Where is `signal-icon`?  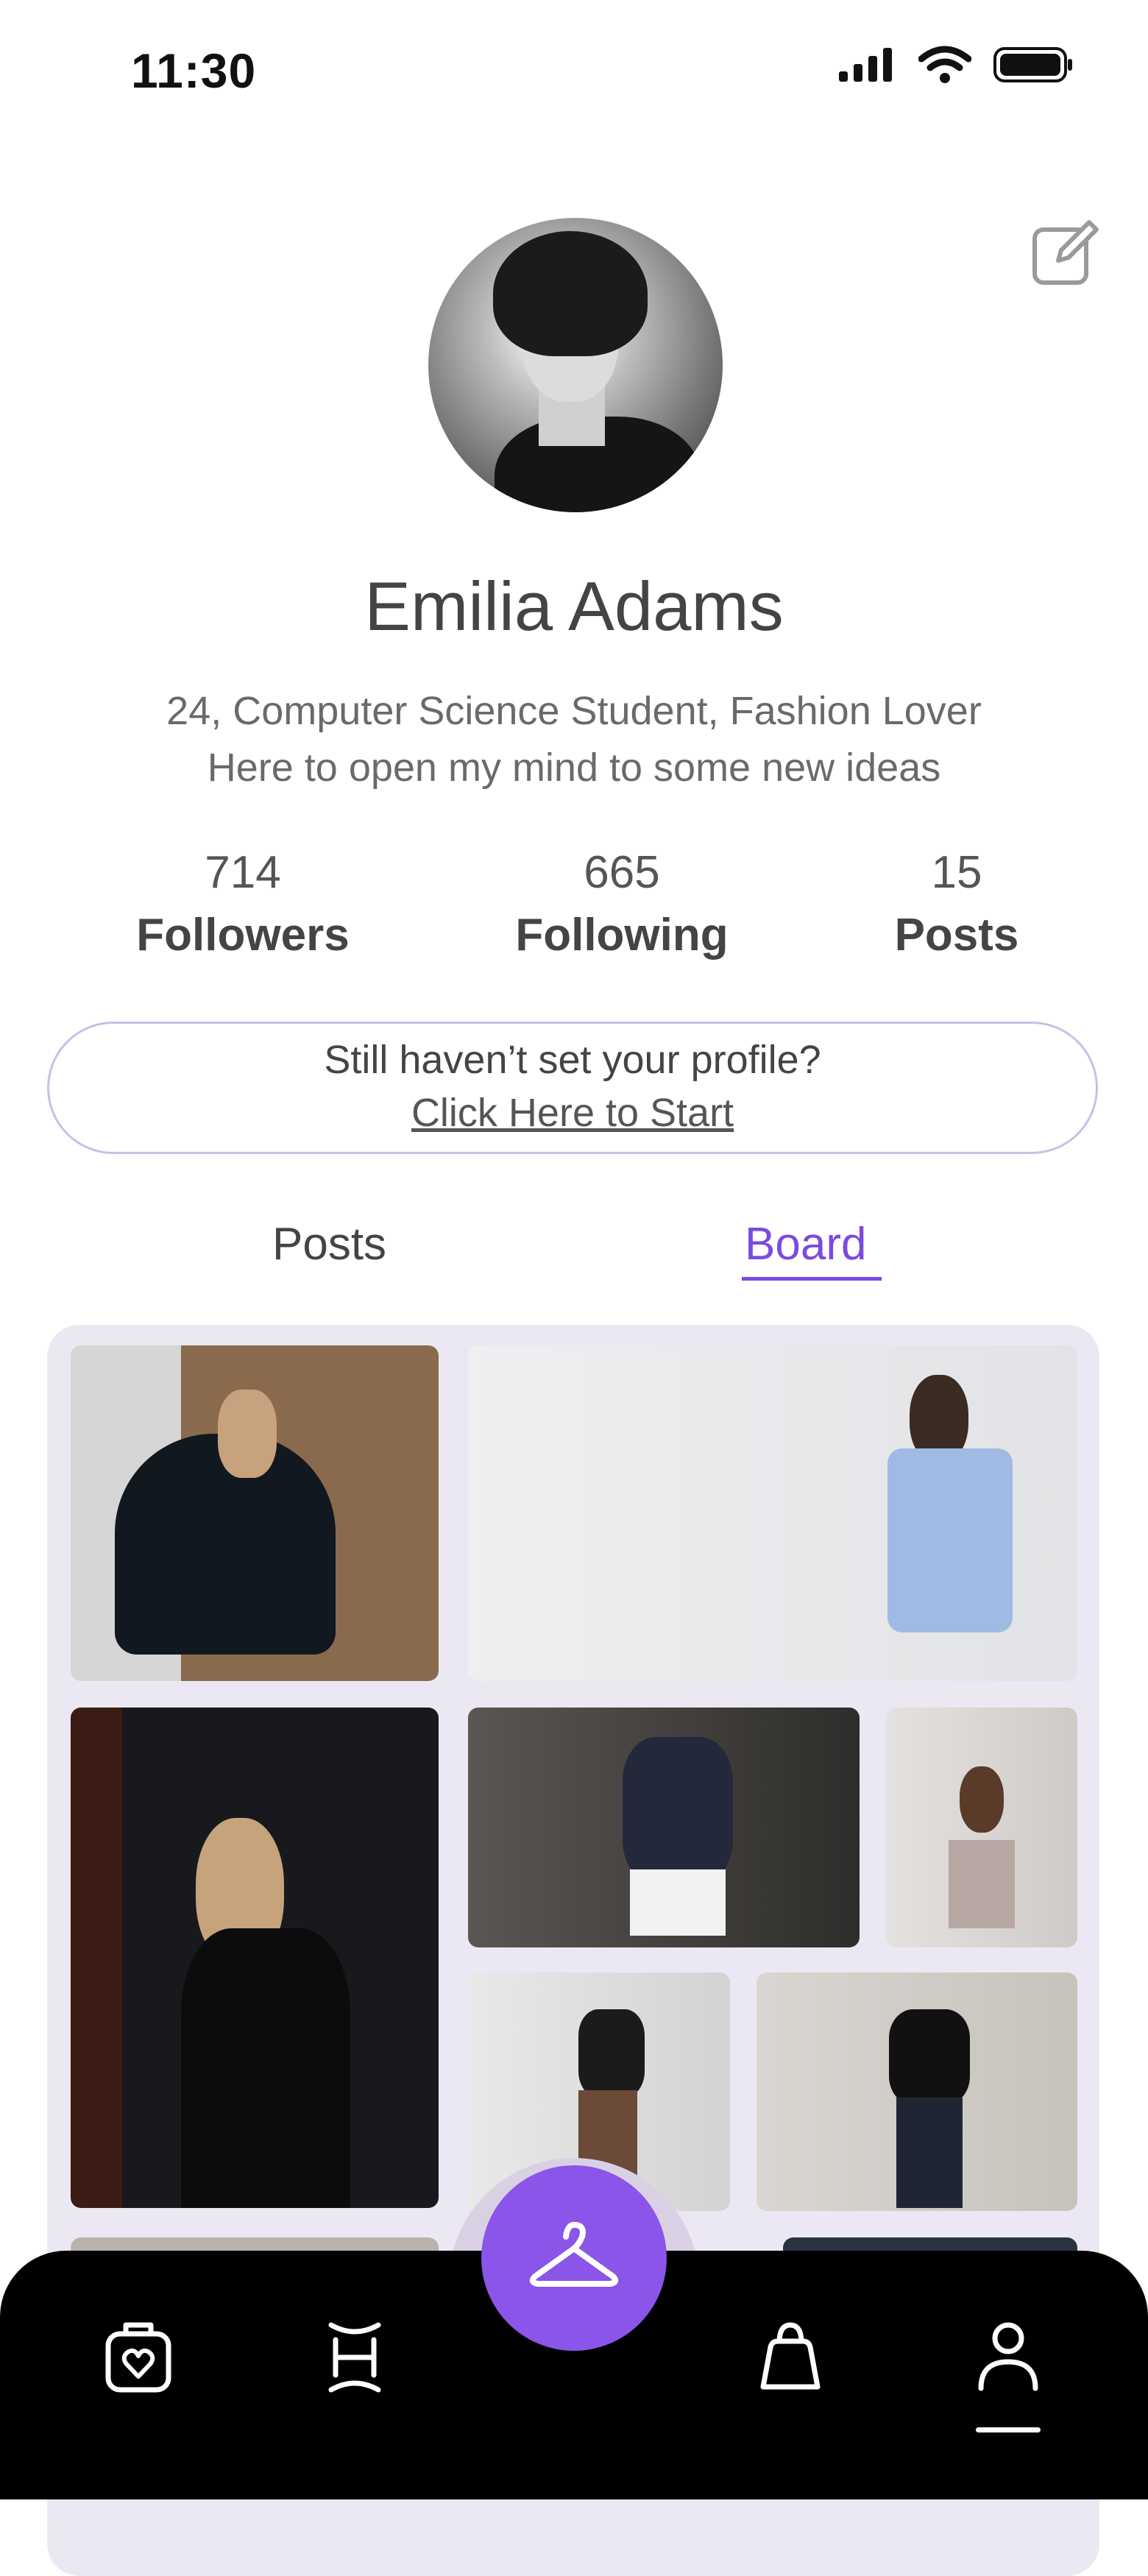
signal-icon is located at coordinates (865, 65).